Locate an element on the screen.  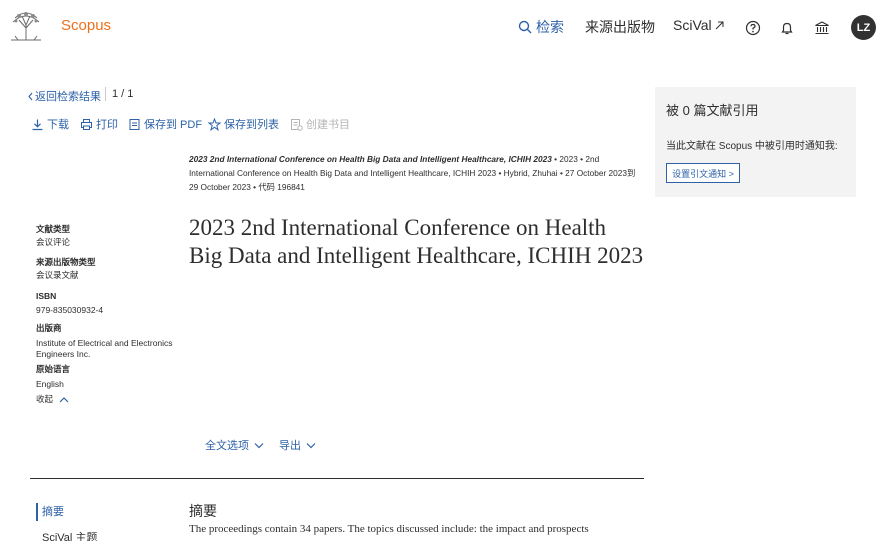
scopus-brand-link: Scopus is located at coordinates (86, 25).